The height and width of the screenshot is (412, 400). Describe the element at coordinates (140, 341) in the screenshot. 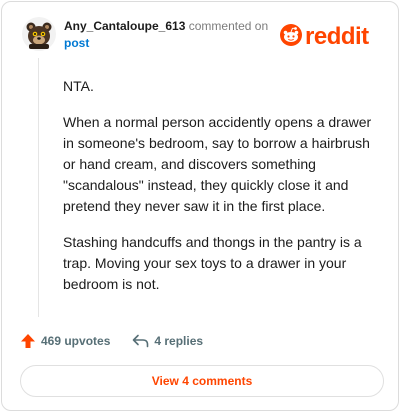

I see `reply-arrow-icon` at that location.